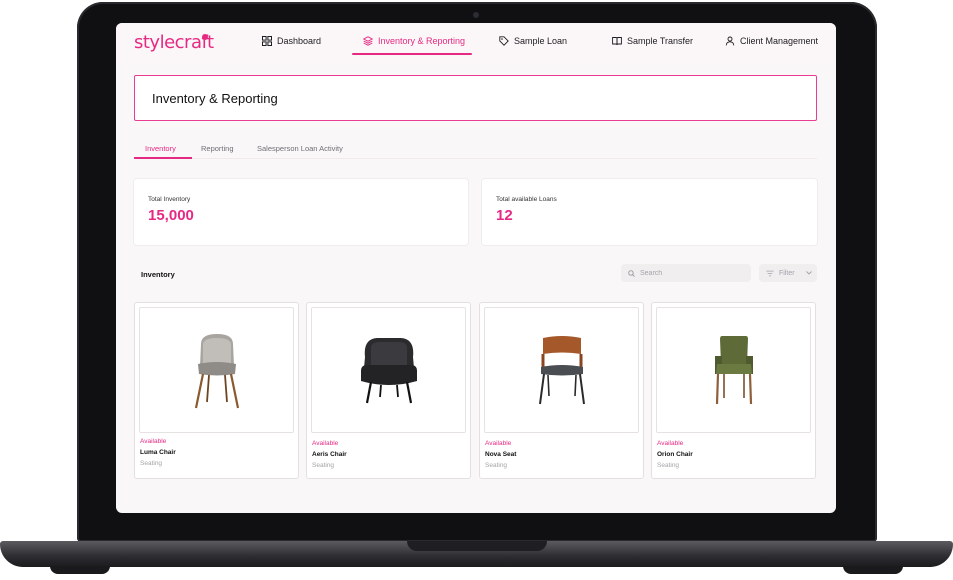 This screenshot has height=580, width=953. Describe the element at coordinates (158, 452) in the screenshot. I see `product-name: Luma Chair` at that location.